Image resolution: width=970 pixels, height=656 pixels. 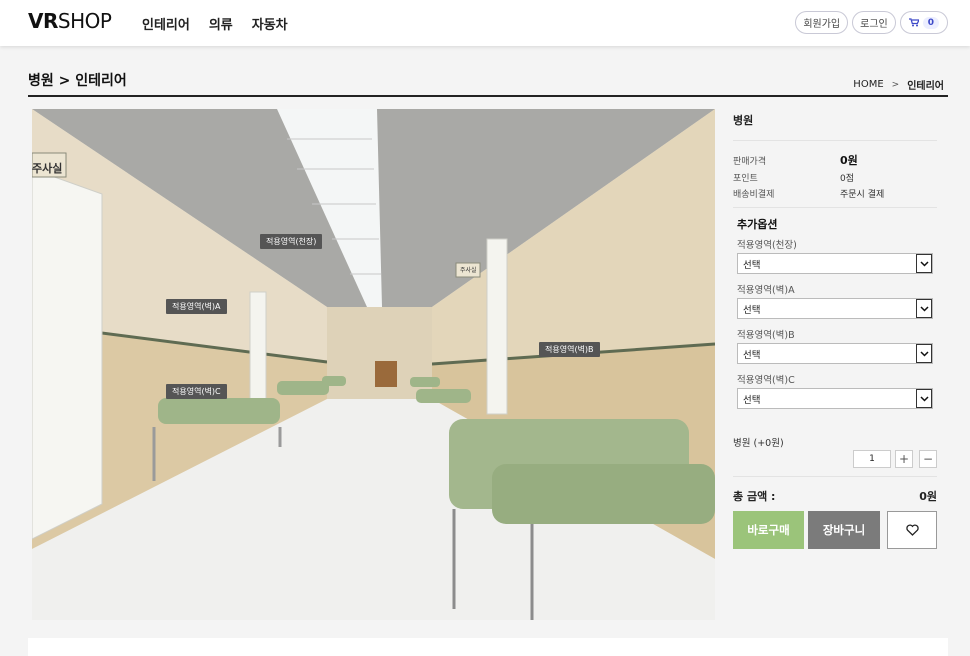 What do you see at coordinates (868, 84) in the screenshot?
I see `breadcrumb-home: HOME` at bounding box center [868, 84].